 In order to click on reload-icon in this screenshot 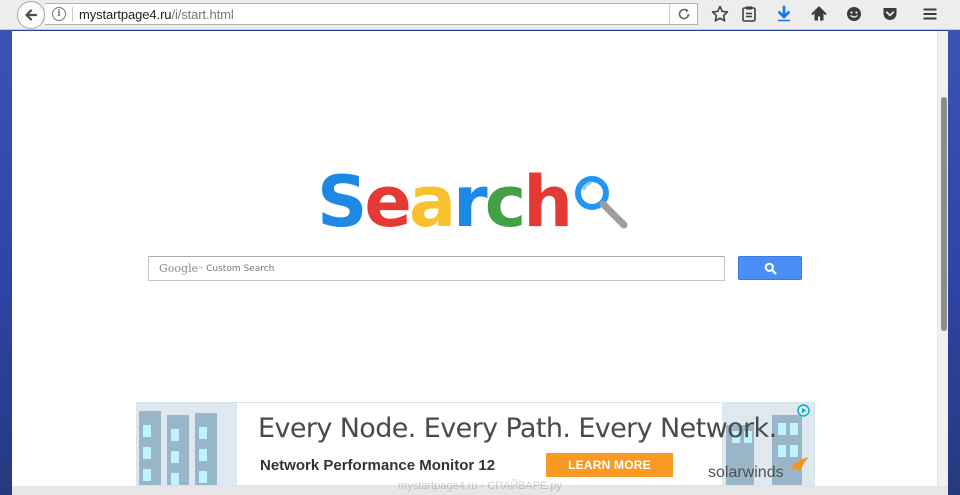, I will do `click(683, 14)`.